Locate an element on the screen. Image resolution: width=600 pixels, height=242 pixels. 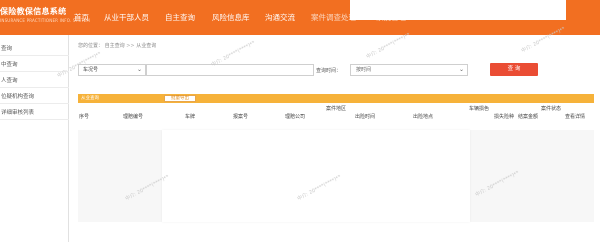
breadcrumb: 您的位置： 自主查询 >> 从业查询 is located at coordinates (117, 45).